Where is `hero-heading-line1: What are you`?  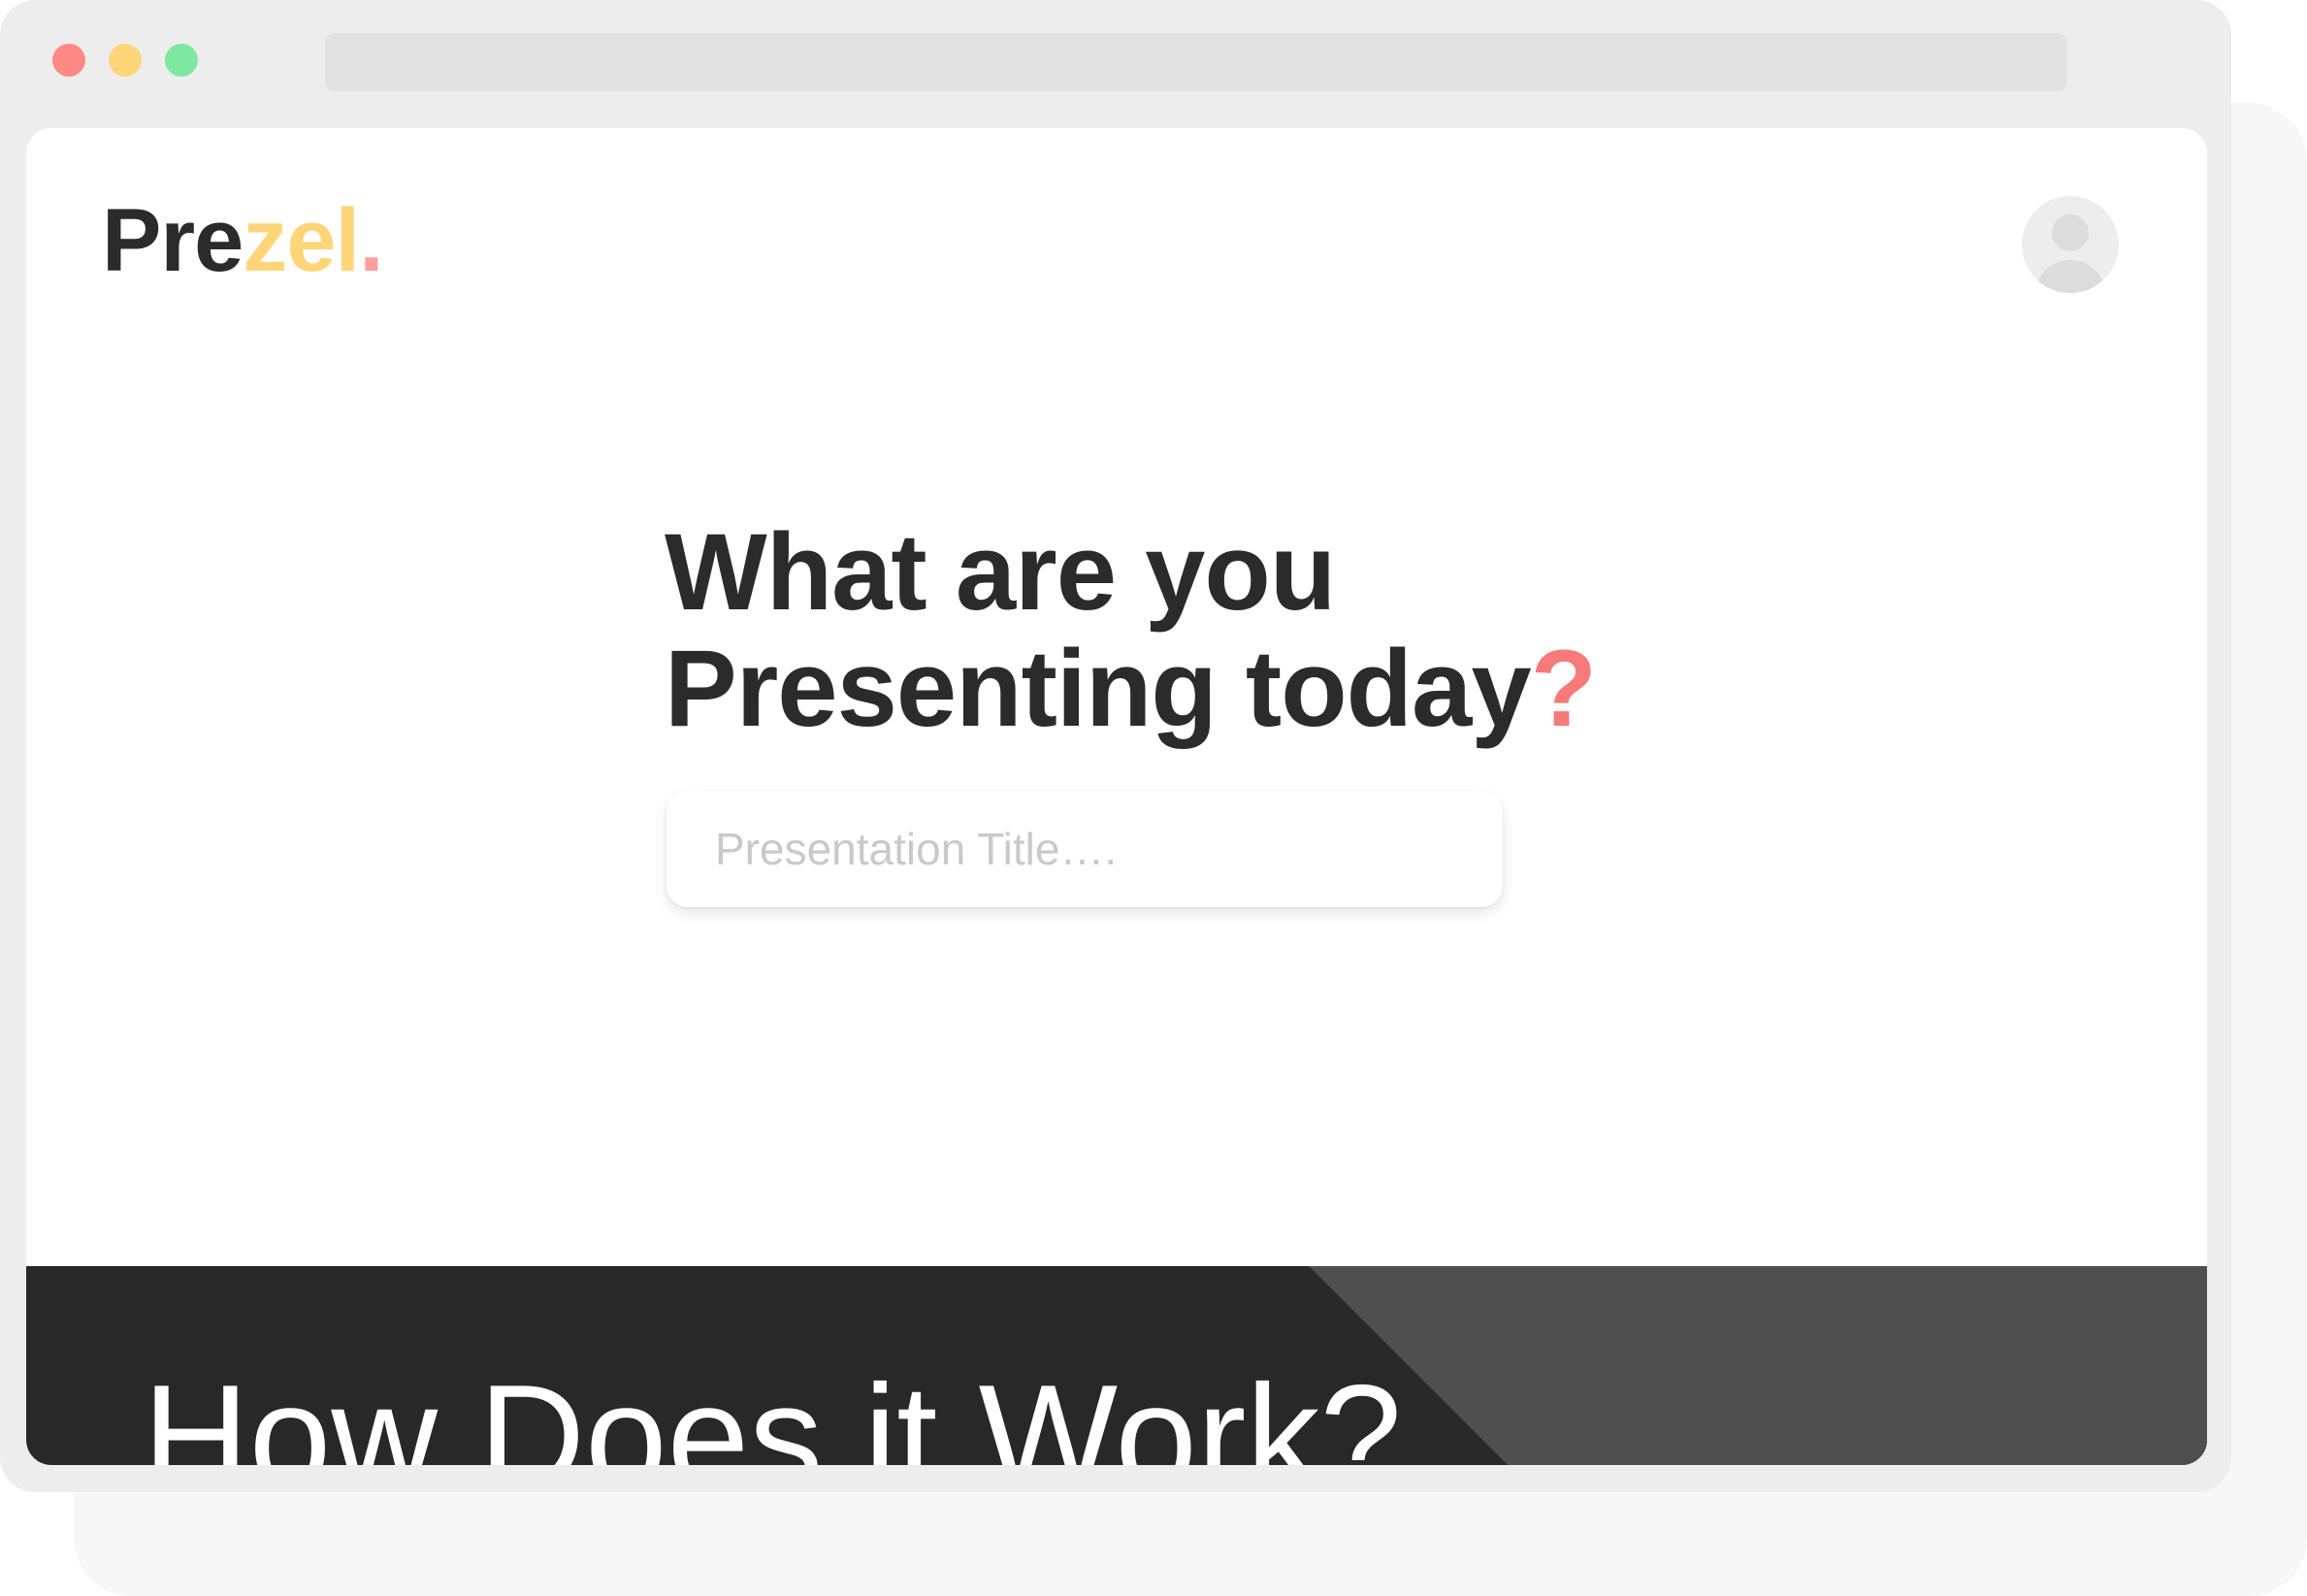
hero-heading-line1: What are you is located at coordinates (1001, 572).